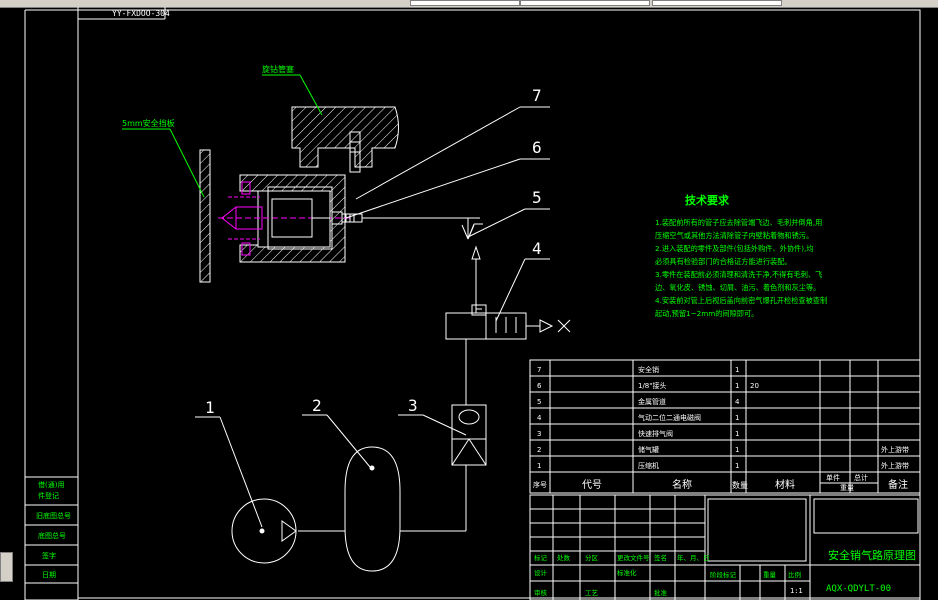 The height and width of the screenshot is (600, 938). I want to click on bom-header-note: 备注, so click(898, 484).